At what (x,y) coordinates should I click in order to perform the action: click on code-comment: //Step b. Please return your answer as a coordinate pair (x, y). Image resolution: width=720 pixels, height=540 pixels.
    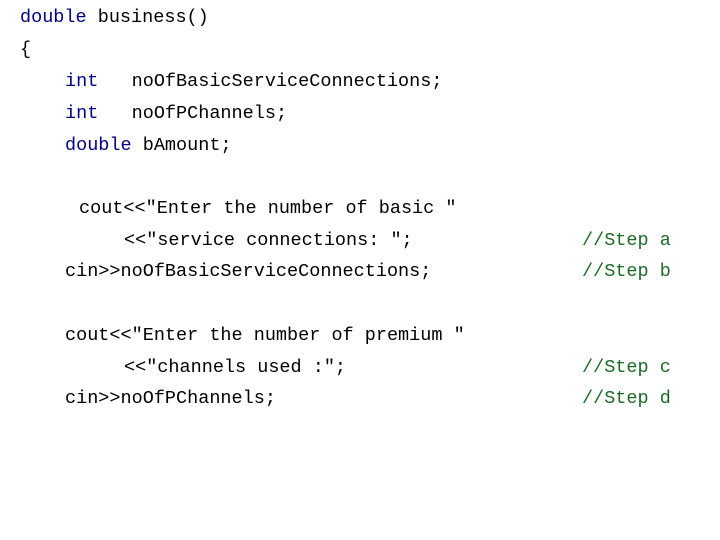
    Looking at the image, I should click on (626, 271).